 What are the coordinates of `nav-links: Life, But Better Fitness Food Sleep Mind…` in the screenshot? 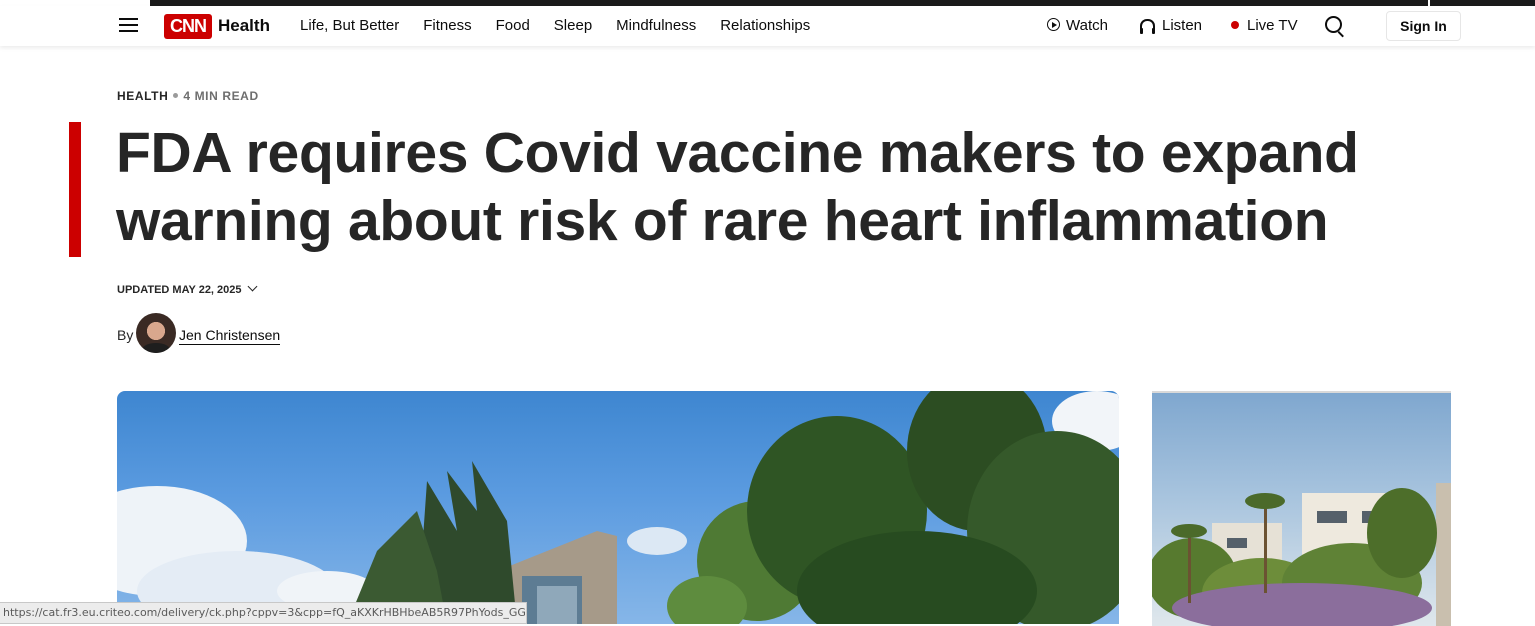 It's located at (567, 25).